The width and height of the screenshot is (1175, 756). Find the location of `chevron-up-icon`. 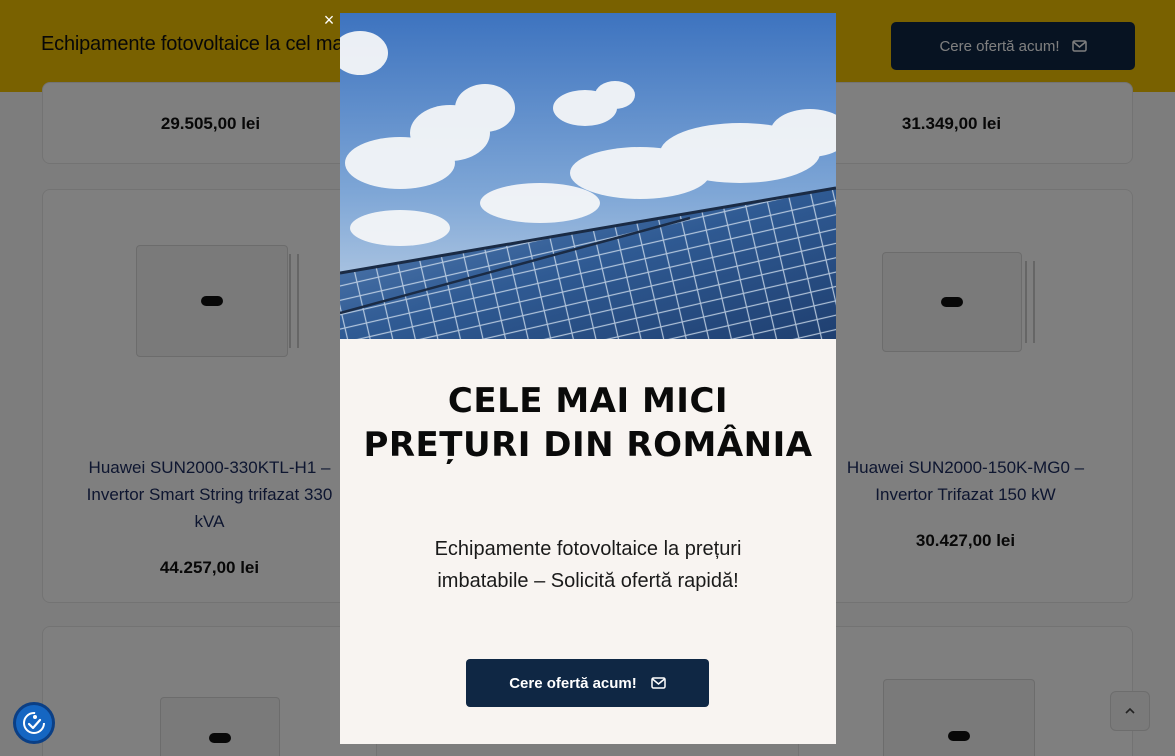

chevron-up-icon is located at coordinates (1130, 710).